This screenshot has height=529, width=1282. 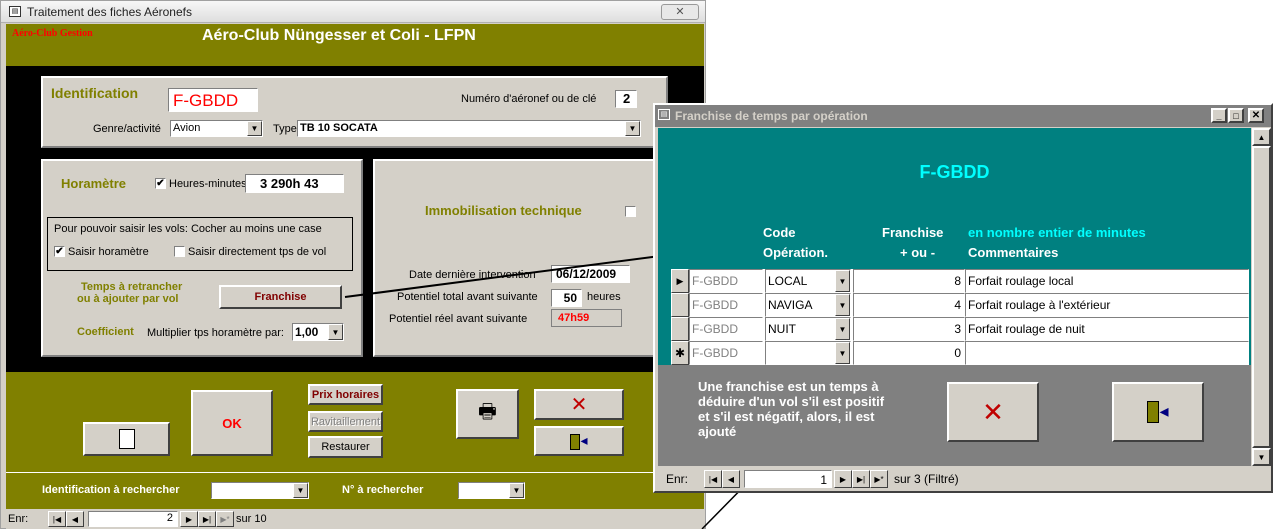 I want to click on numero-recherche-combo: ▼, so click(x=491, y=490).